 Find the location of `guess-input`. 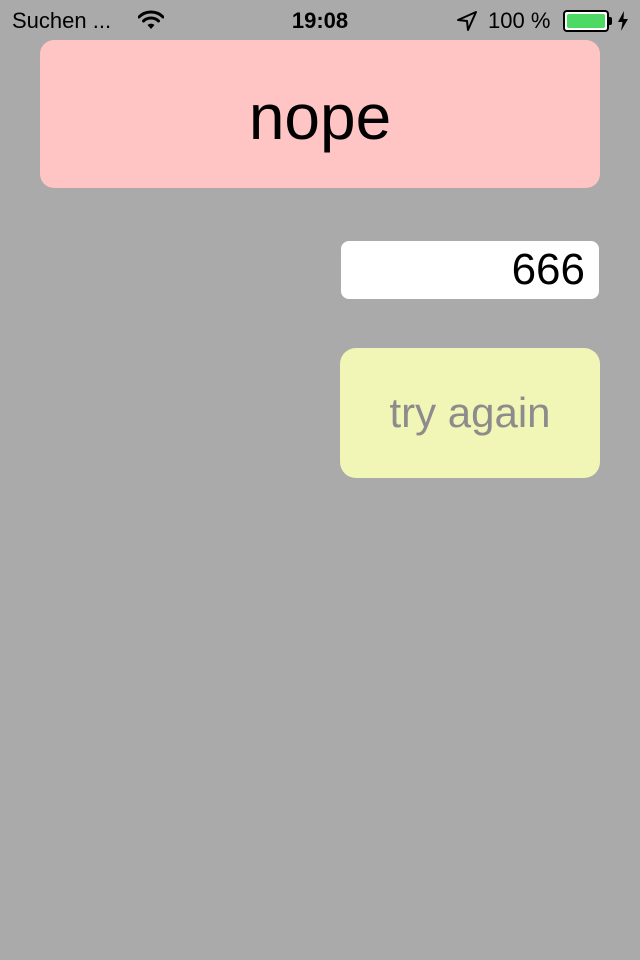

guess-input is located at coordinates (470, 270).